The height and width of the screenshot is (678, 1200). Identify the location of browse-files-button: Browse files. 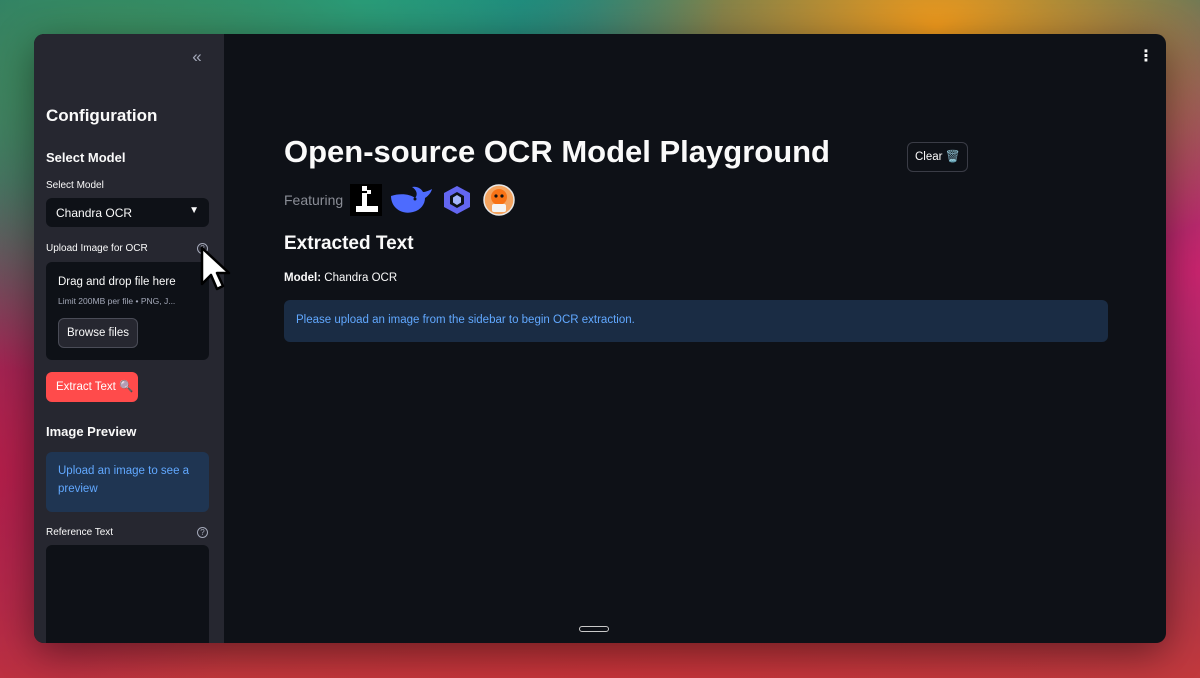
(98, 333).